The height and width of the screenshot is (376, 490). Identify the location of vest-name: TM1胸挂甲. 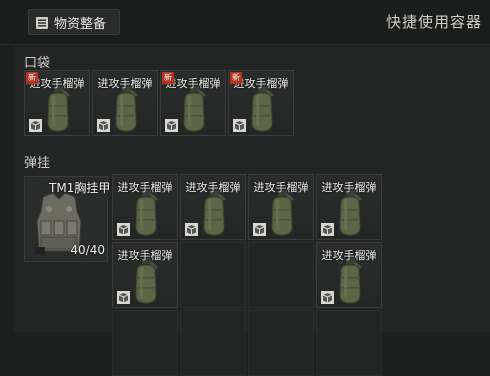
(80, 188).